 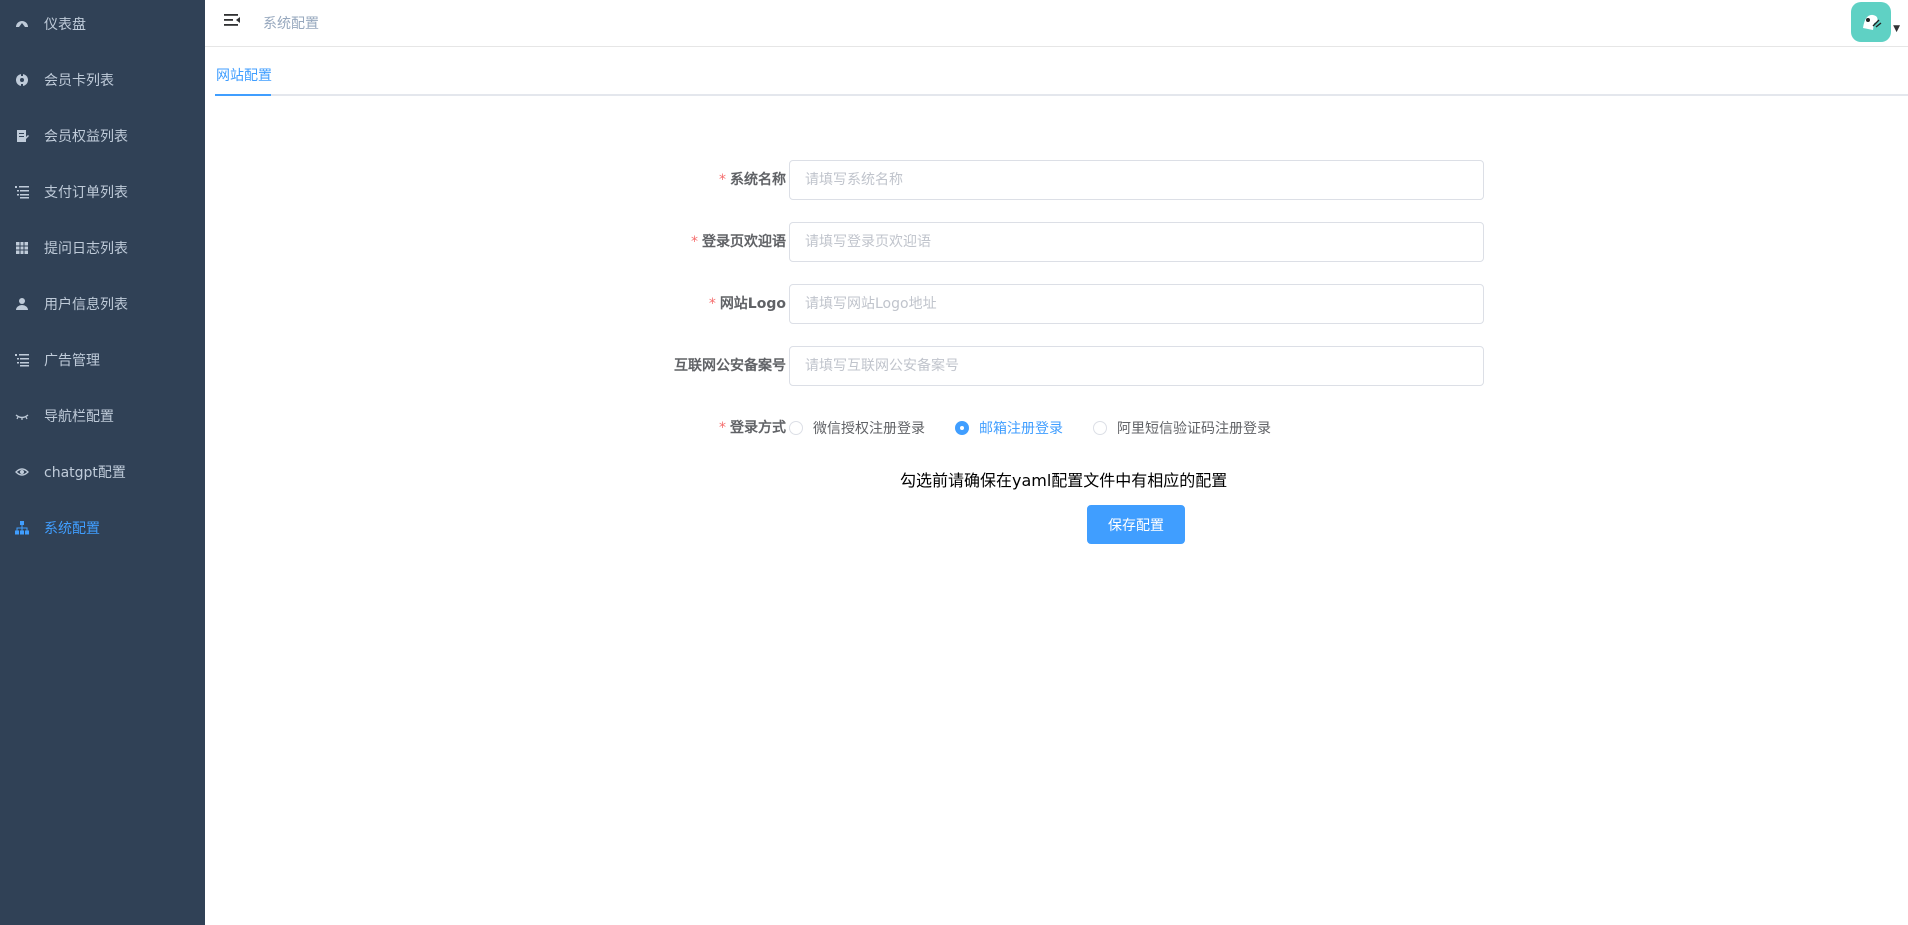 I want to click on user-menu: ▼, so click(x=1875, y=22).